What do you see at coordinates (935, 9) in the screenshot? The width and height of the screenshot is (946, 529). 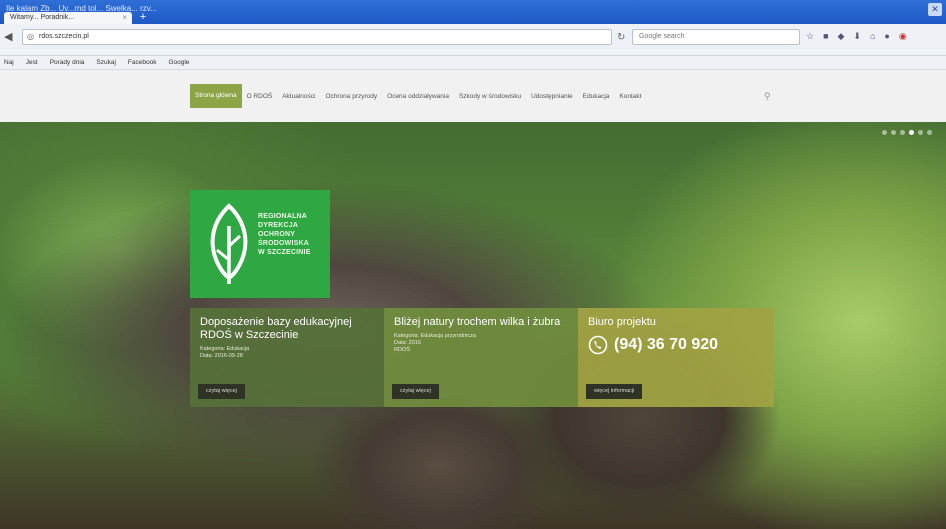 I see `window-close-button: ✕` at bounding box center [935, 9].